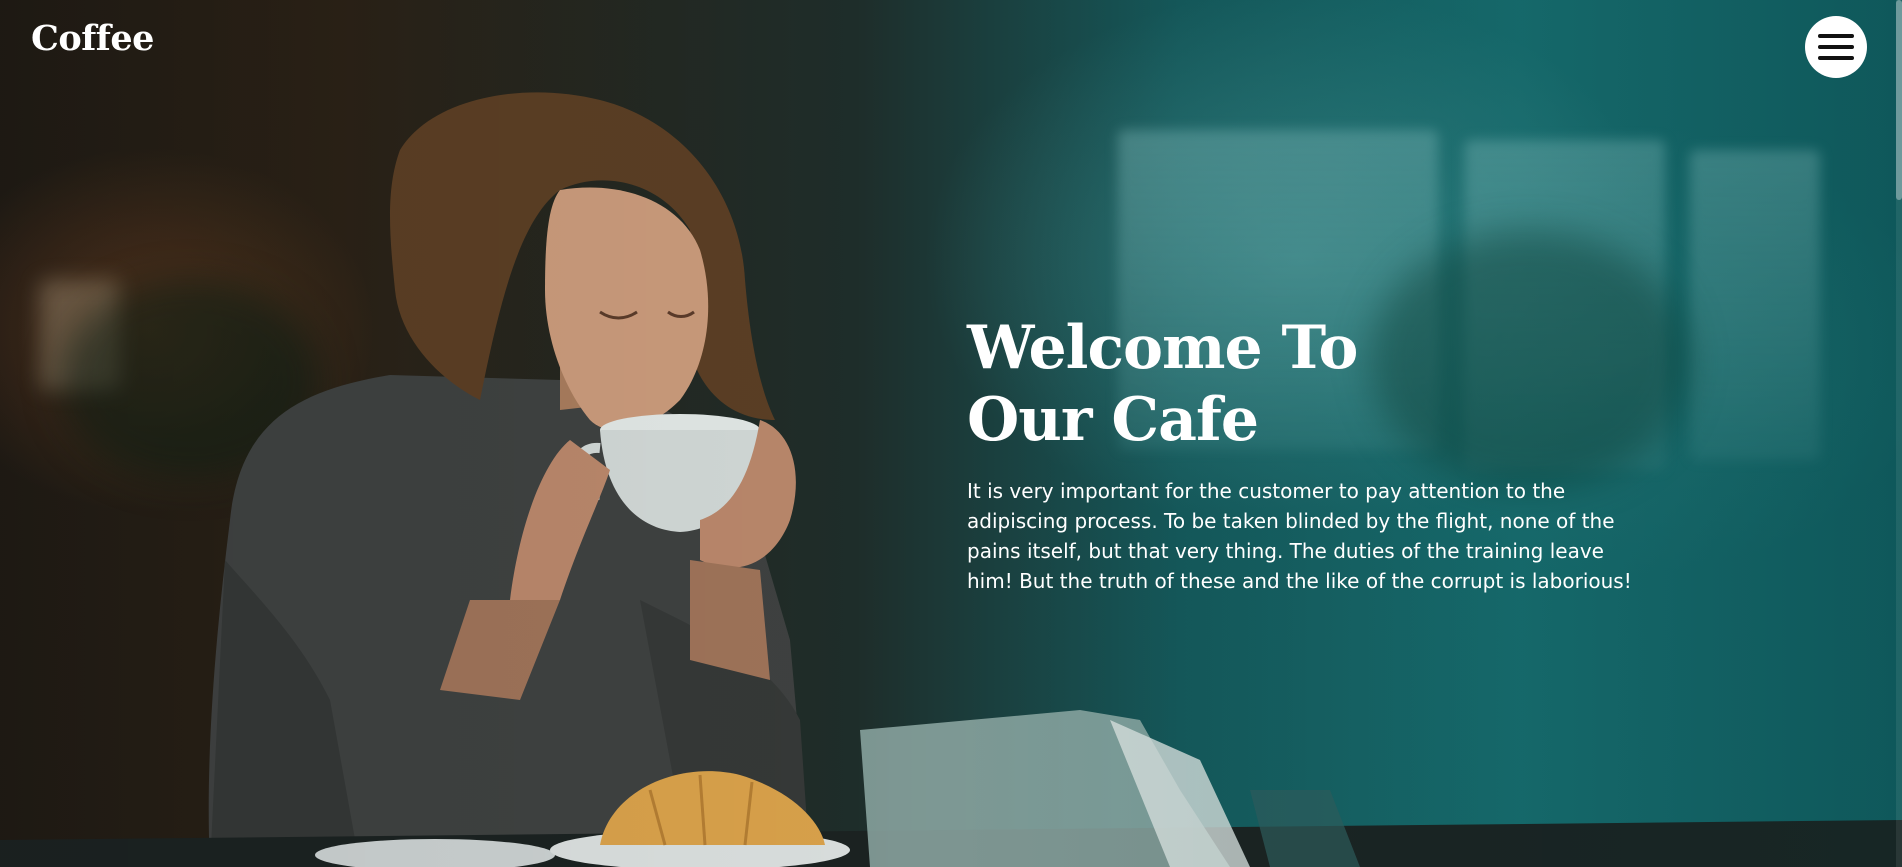 This screenshot has height=867, width=1902. Describe the element at coordinates (1162, 348) in the screenshot. I see `hero-title-line-1: Welcome To` at that location.